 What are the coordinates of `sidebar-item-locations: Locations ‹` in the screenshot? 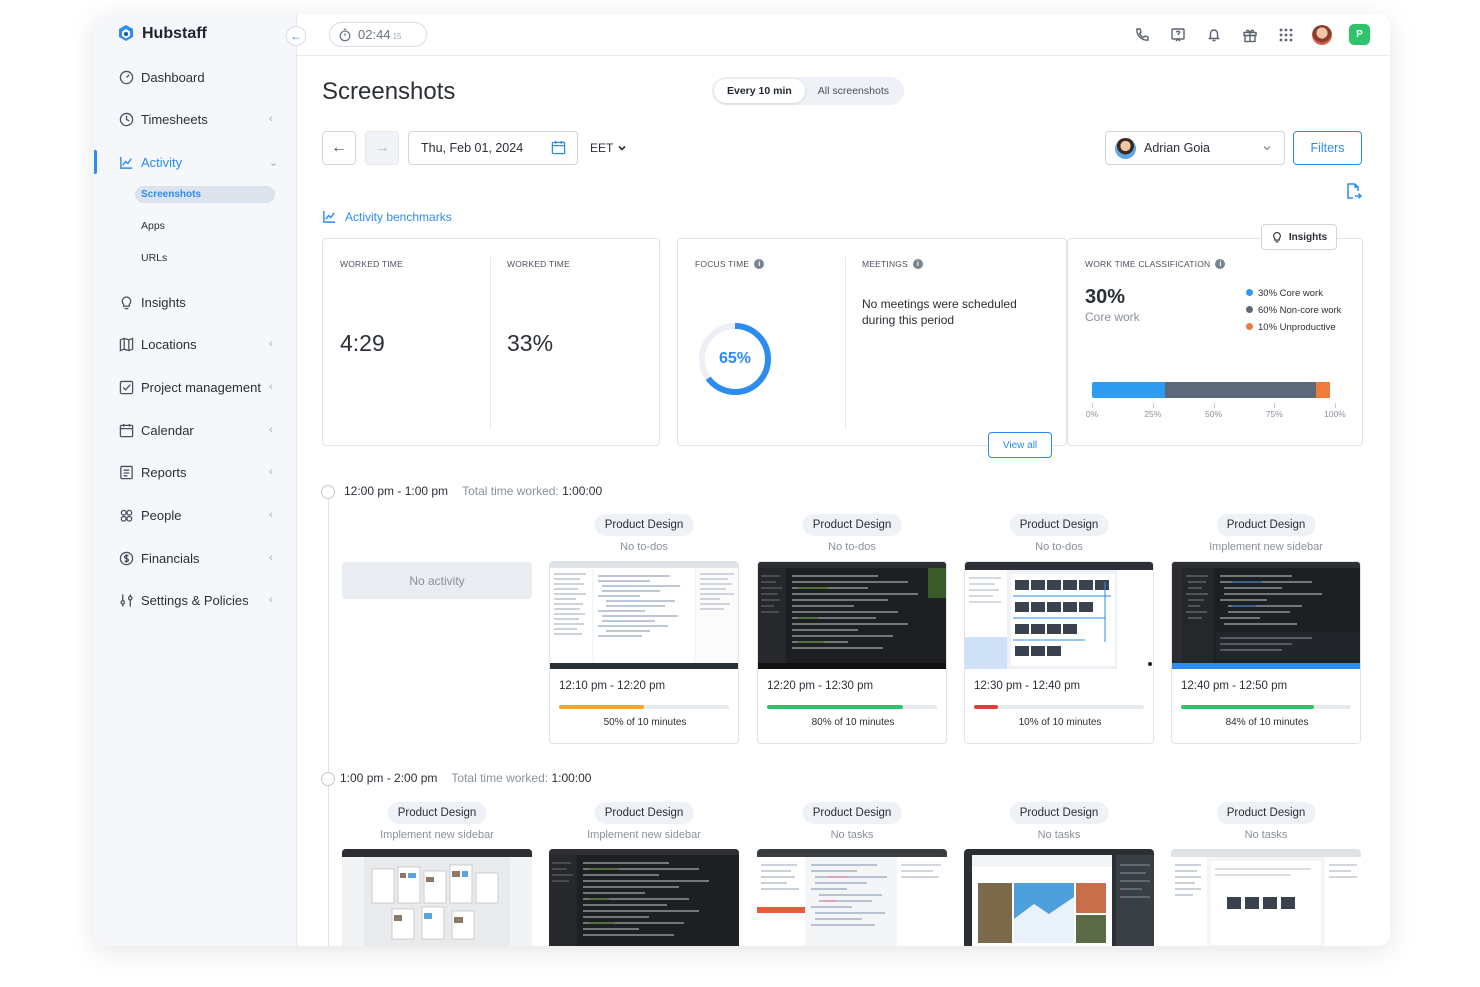 It's located at (195, 344).